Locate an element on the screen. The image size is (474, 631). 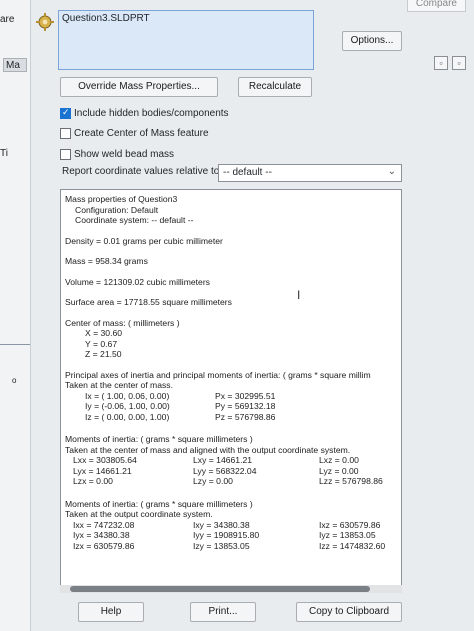
recalculate-button: Recalculate is located at coordinates (275, 87).